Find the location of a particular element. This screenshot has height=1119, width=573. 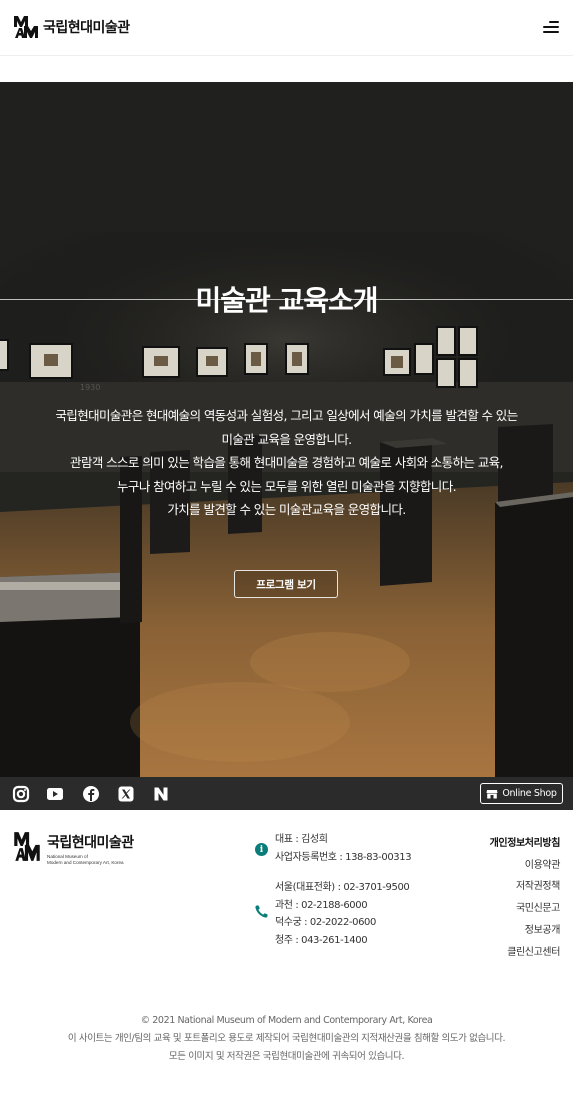

link-info-disclosure: 정보공개 is located at coordinates (525, 931).